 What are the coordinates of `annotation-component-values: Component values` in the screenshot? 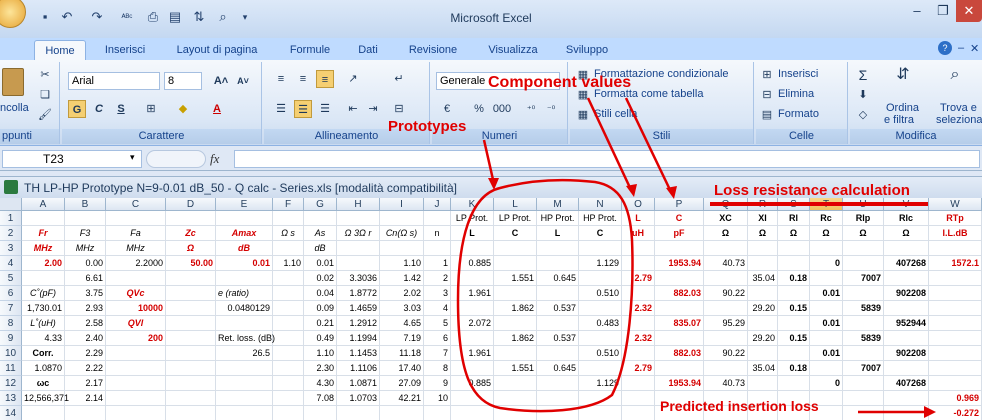 It's located at (560, 82).